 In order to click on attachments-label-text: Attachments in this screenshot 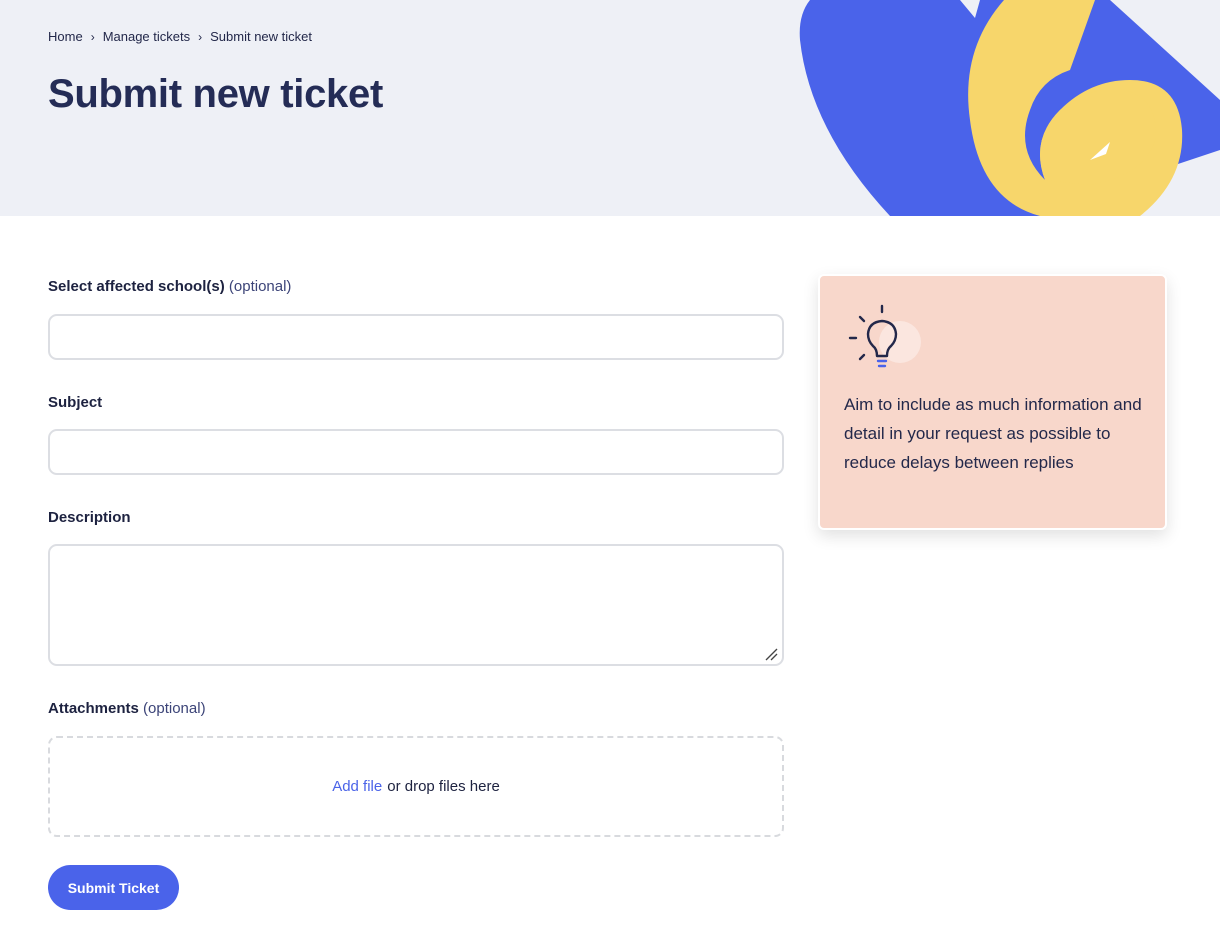, I will do `click(93, 708)`.